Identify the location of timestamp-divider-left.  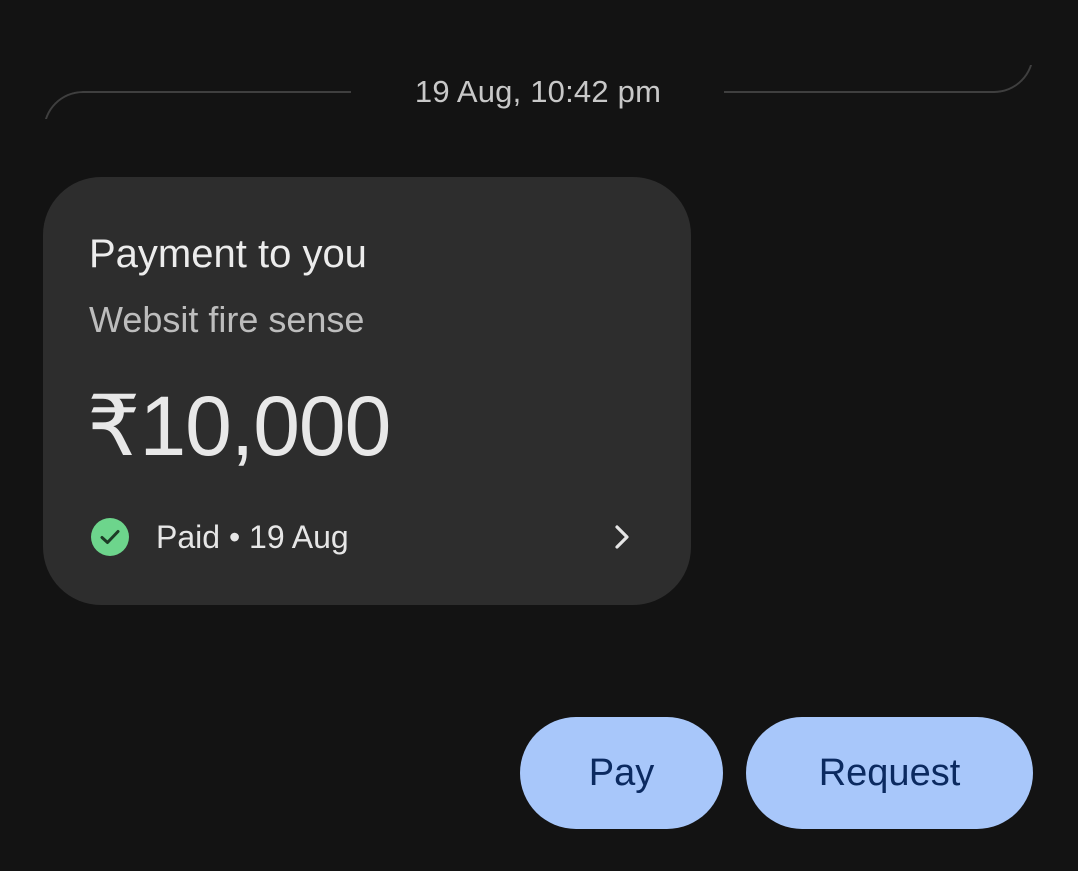
(197, 111).